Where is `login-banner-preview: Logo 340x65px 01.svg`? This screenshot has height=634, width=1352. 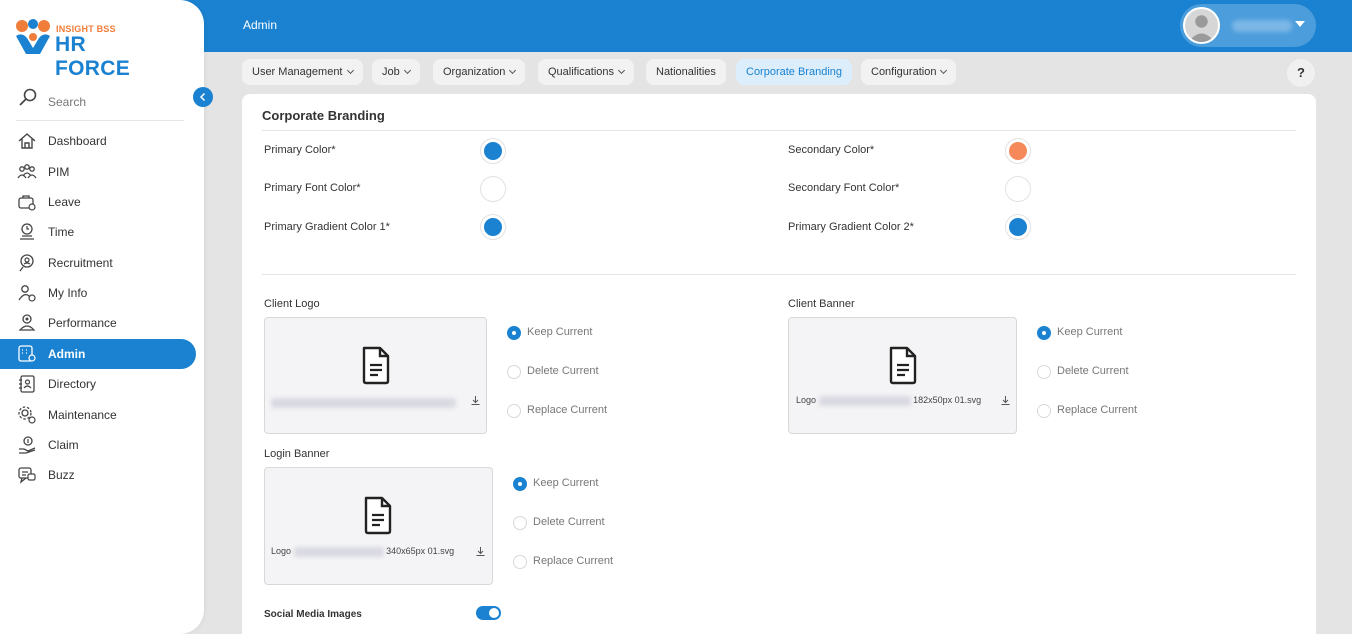 login-banner-preview: Logo 340x65px 01.svg is located at coordinates (378, 526).